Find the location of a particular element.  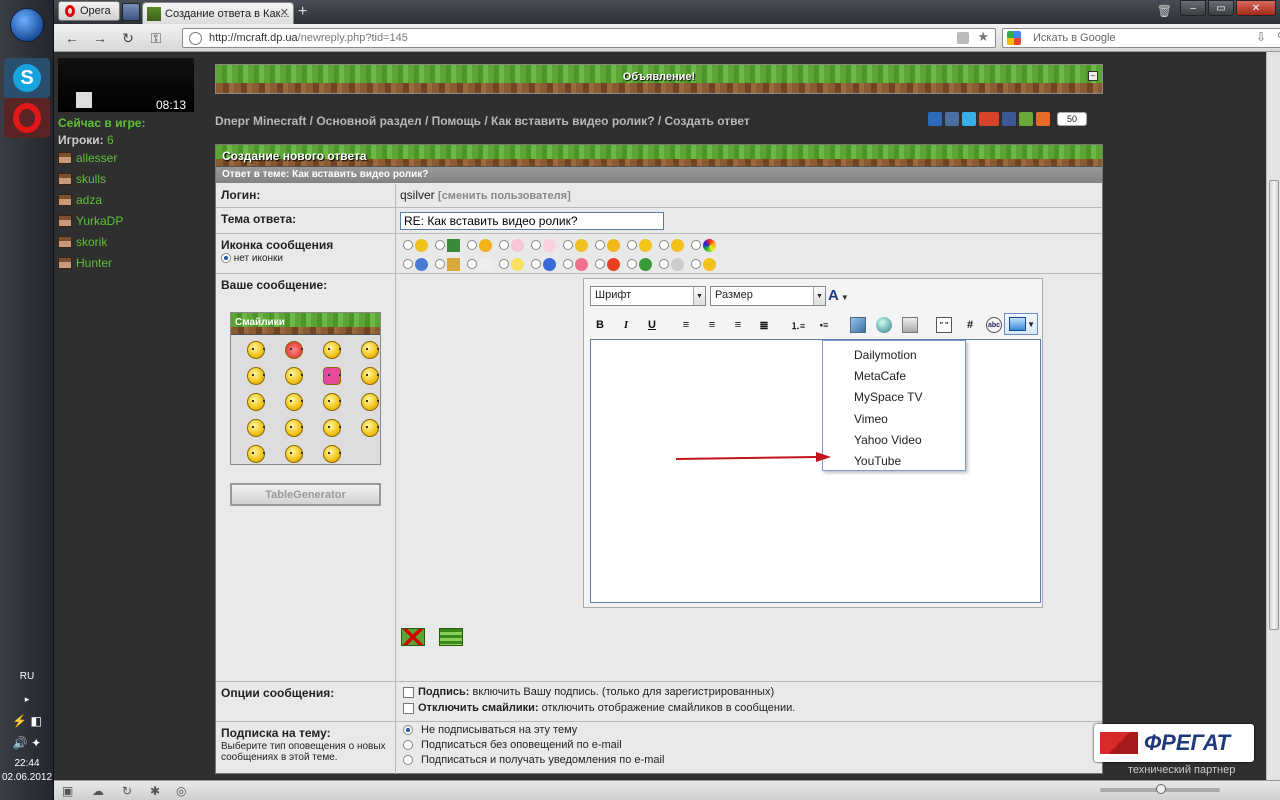

windows-start-icon is located at coordinates (27, 25).